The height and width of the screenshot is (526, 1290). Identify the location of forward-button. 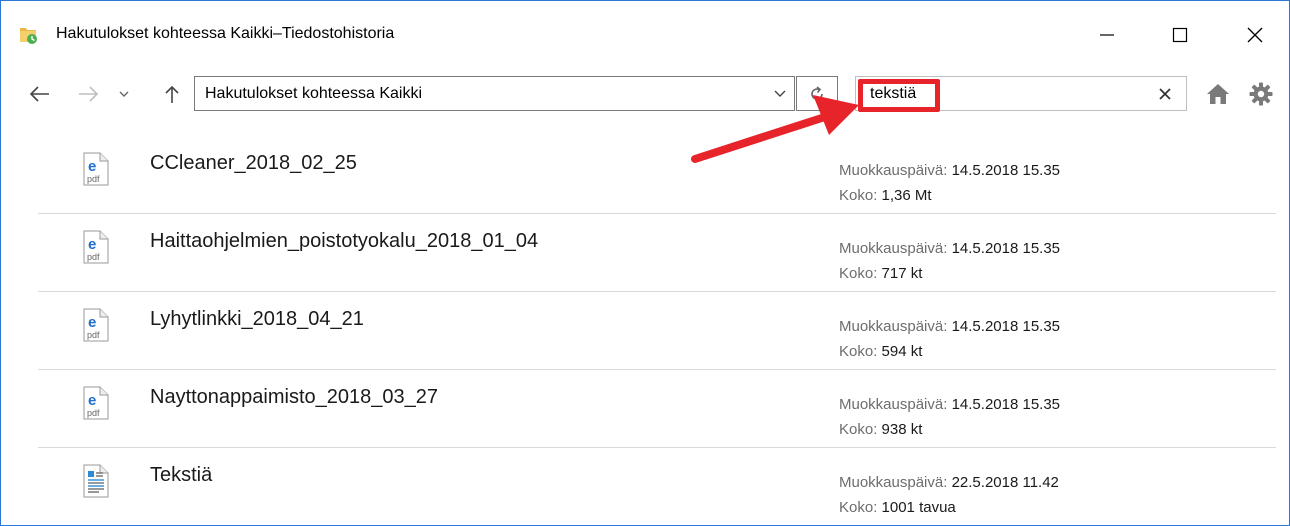
(88, 94).